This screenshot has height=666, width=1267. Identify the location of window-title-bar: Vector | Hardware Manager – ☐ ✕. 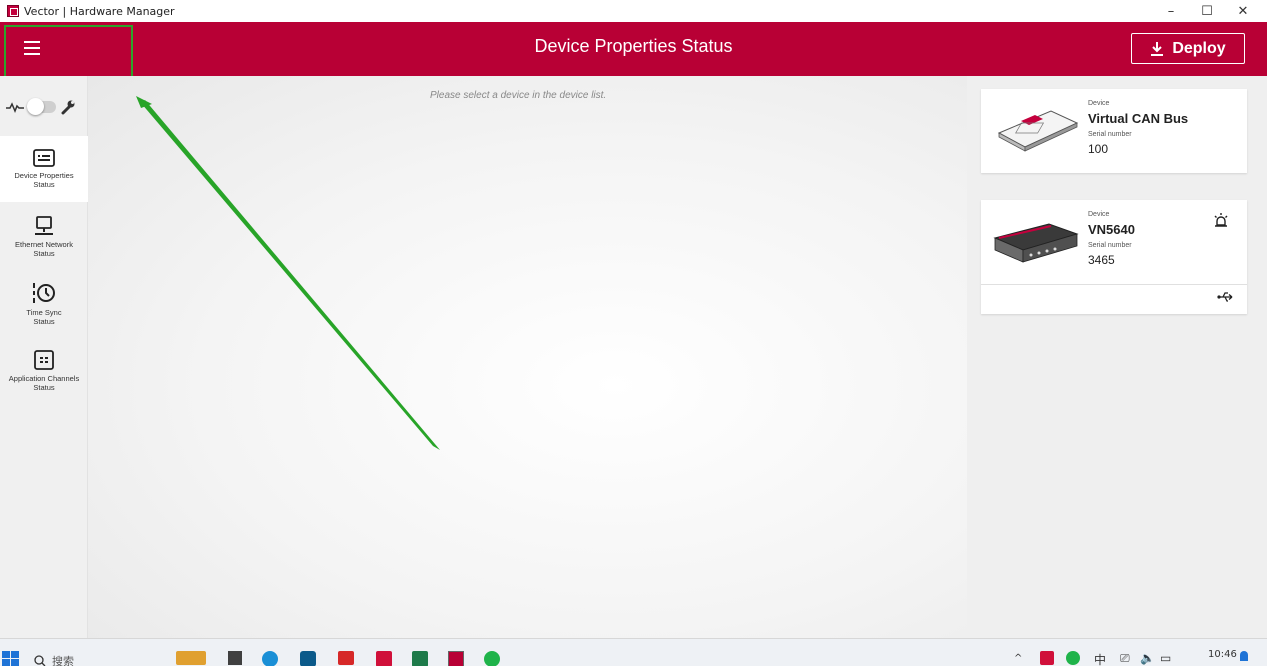
(633, 11).